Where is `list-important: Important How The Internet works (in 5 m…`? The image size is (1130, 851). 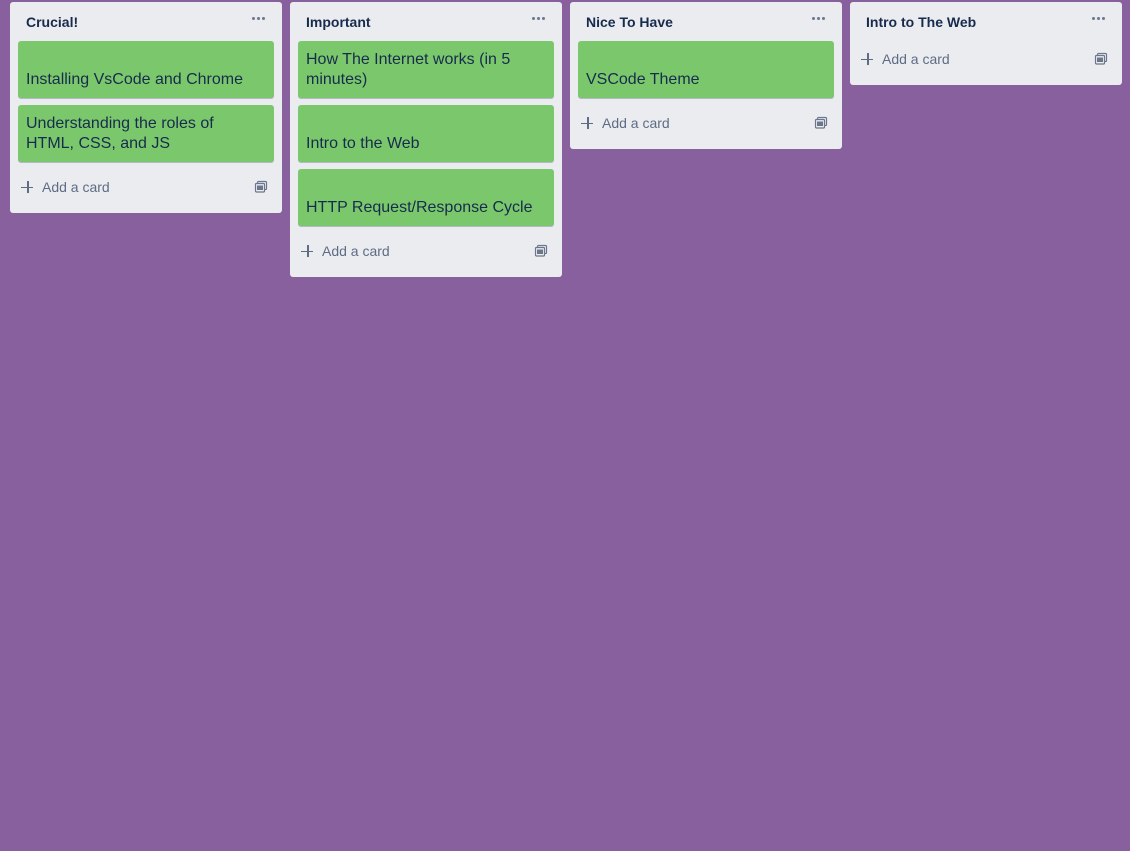
list-important: Important How The Internet works (in 5 m… is located at coordinates (426, 139).